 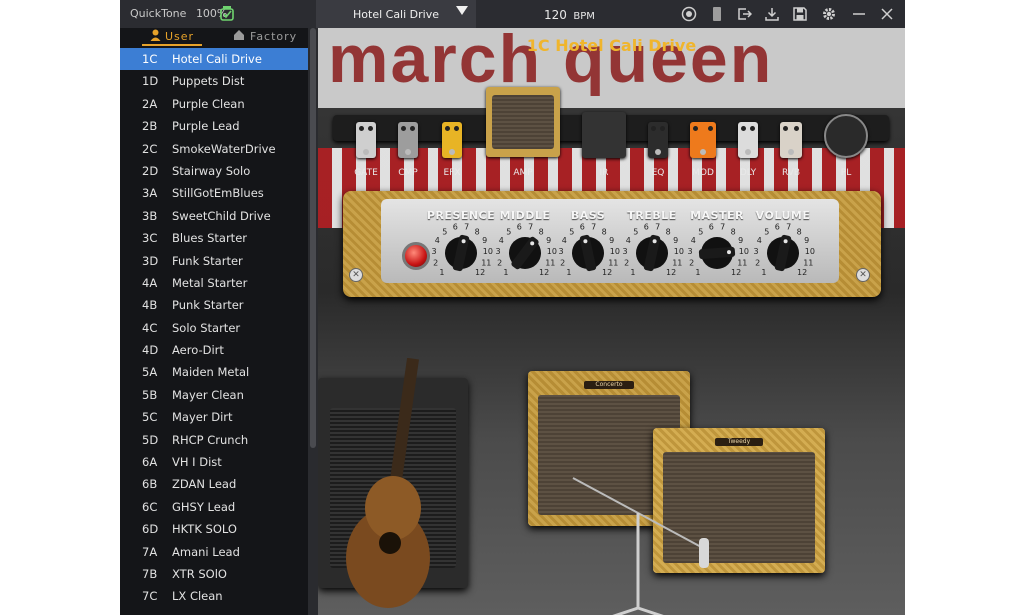 I want to click on preset-row: 5A Maiden Metal, so click(x=214, y=372).